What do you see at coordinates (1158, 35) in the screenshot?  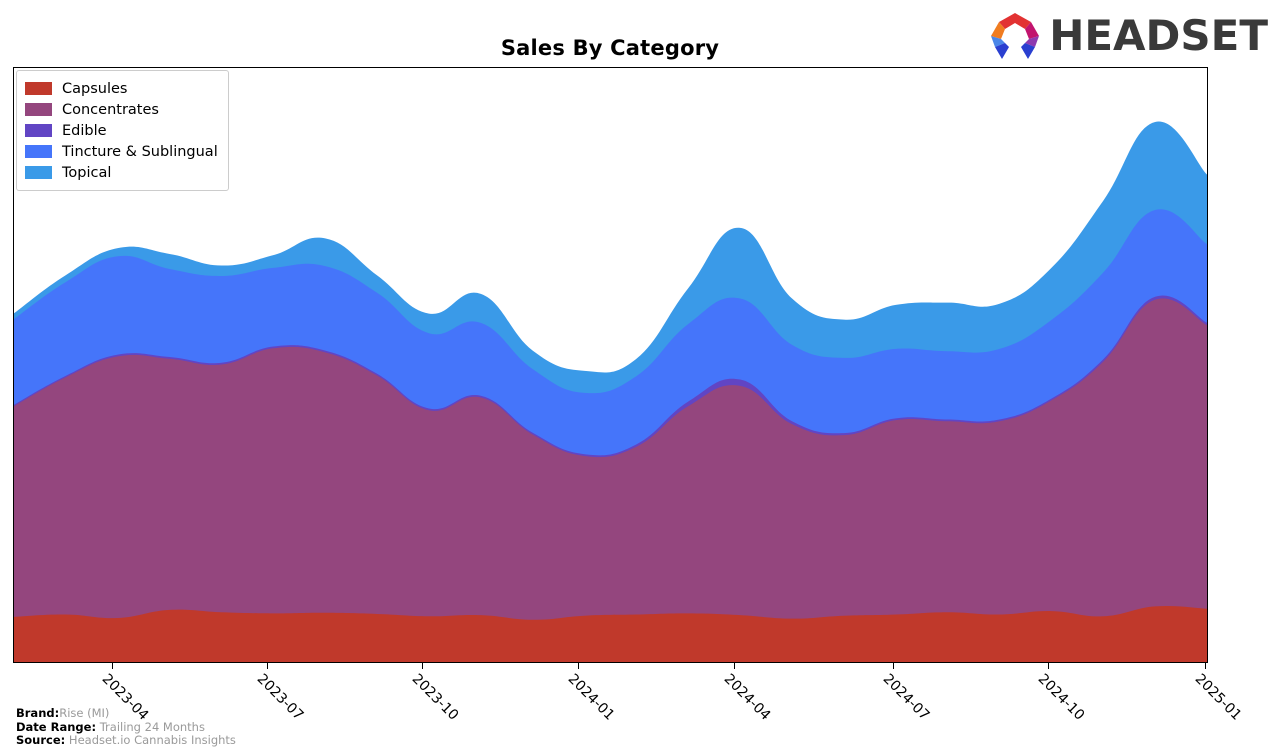 I see `logo-wordmark: HEADSET` at bounding box center [1158, 35].